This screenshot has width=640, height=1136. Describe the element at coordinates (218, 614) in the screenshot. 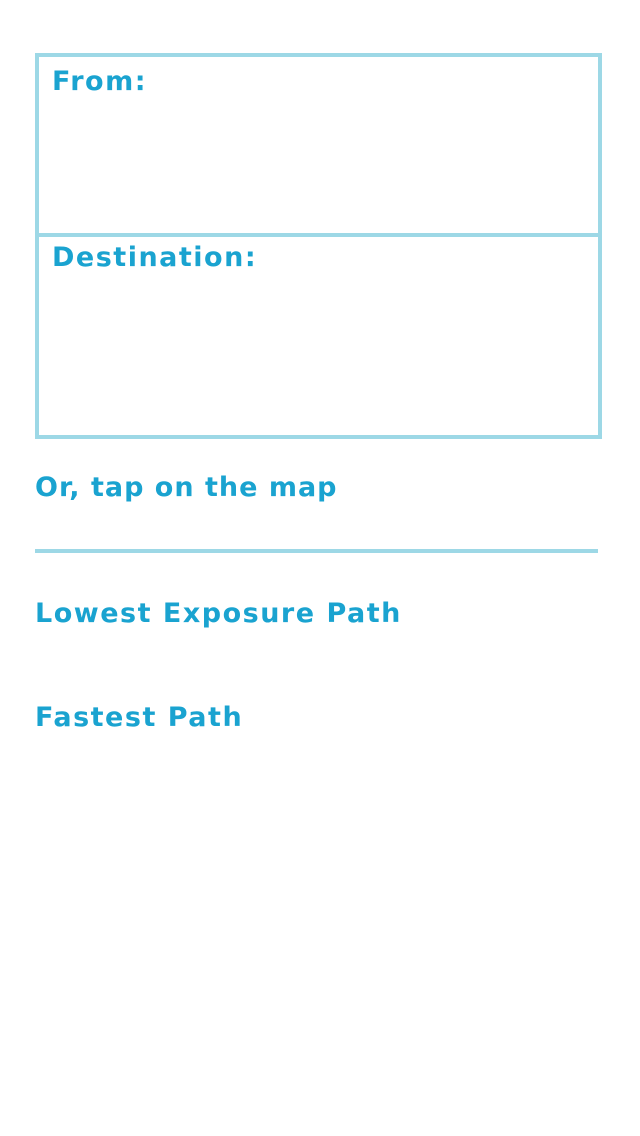

I see `lowest-exposure-path-button: Lowest Exposure Path` at that location.